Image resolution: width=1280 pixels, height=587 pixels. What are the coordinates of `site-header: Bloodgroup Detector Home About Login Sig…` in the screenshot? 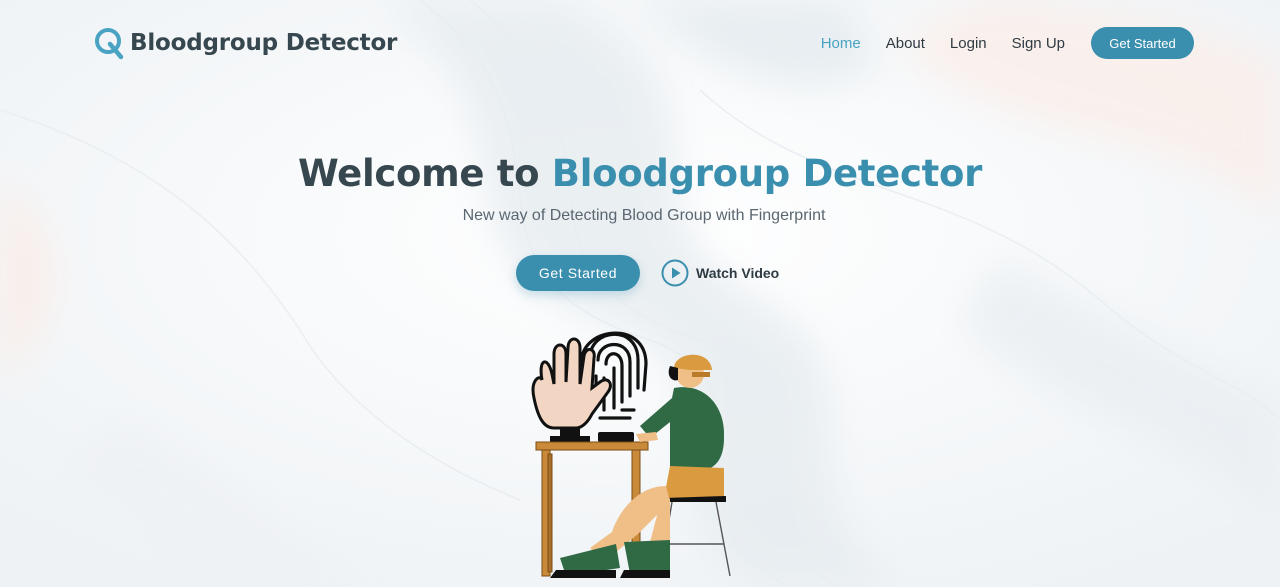 It's located at (640, 43).